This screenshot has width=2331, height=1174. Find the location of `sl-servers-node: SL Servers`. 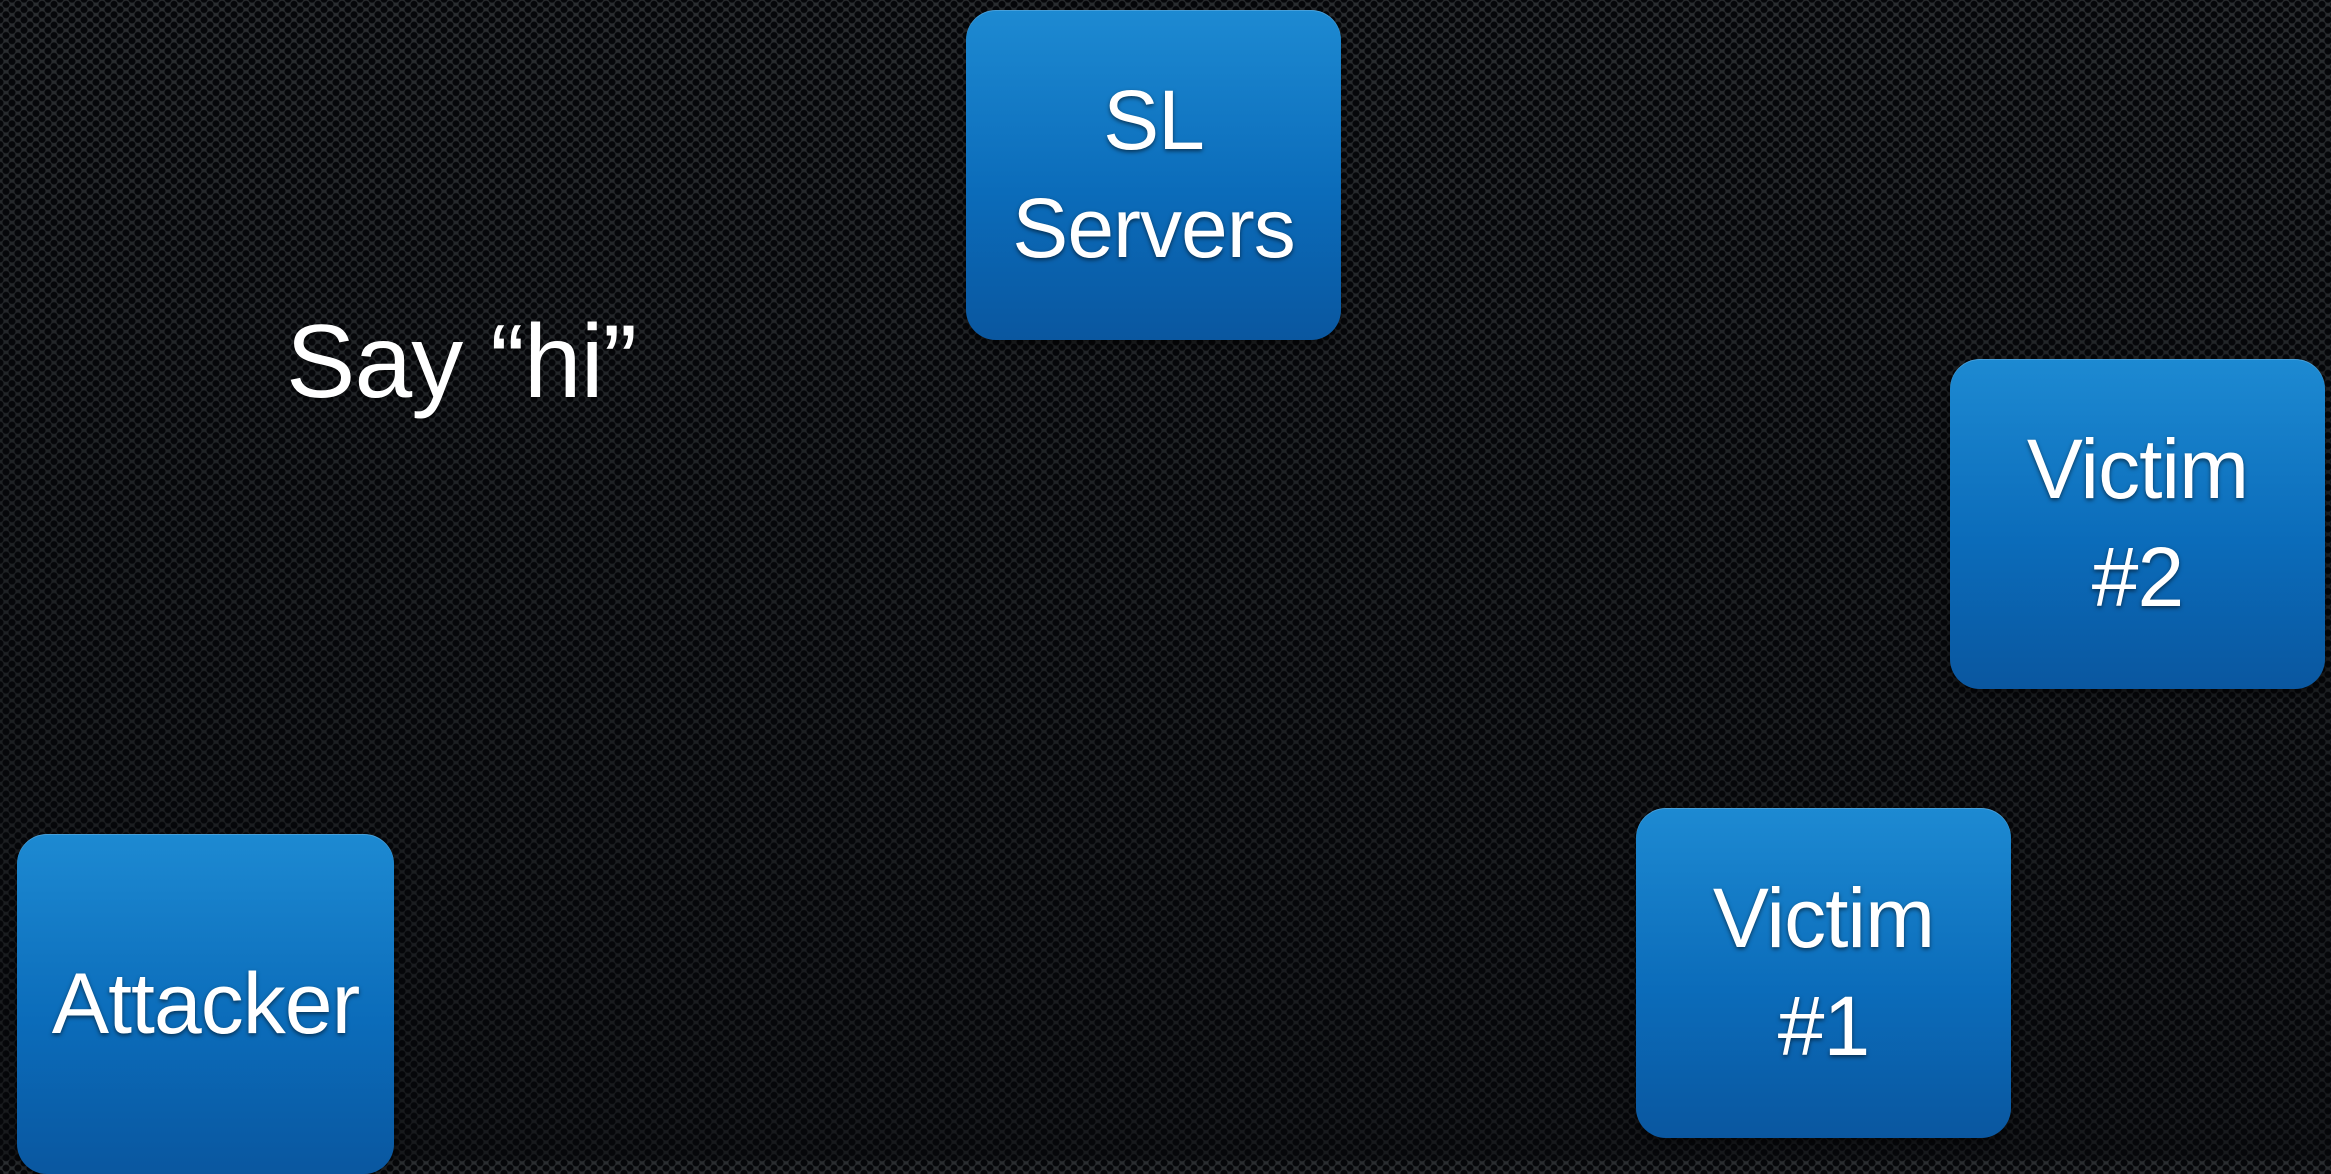

sl-servers-node: SL Servers is located at coordinates (1153, 175).